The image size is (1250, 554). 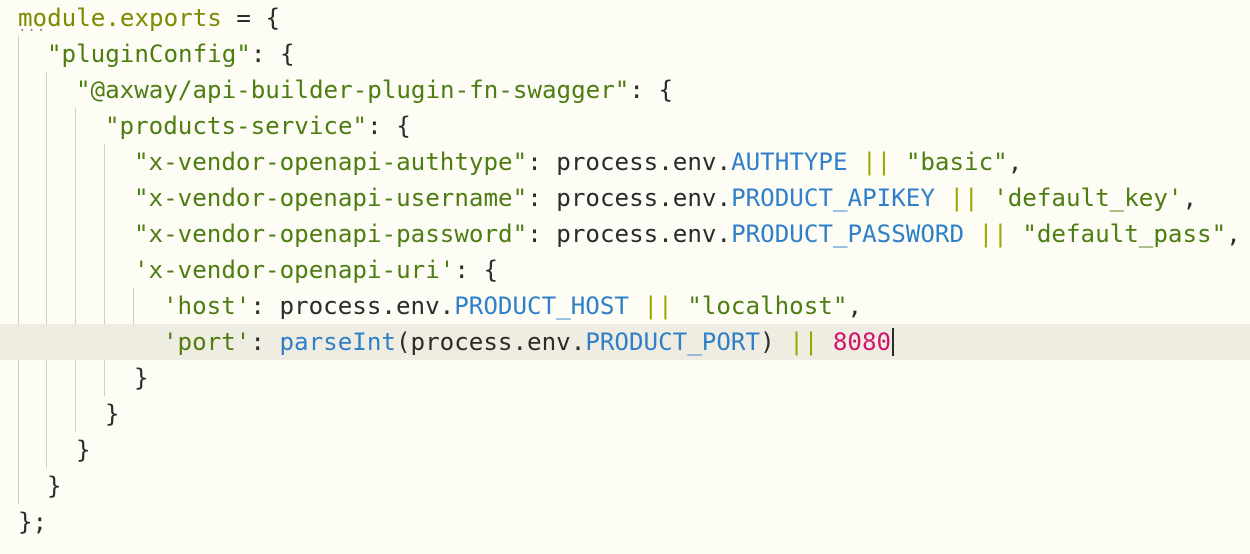 I want to click on code-token: parseInt, so click(x=338, y=342).